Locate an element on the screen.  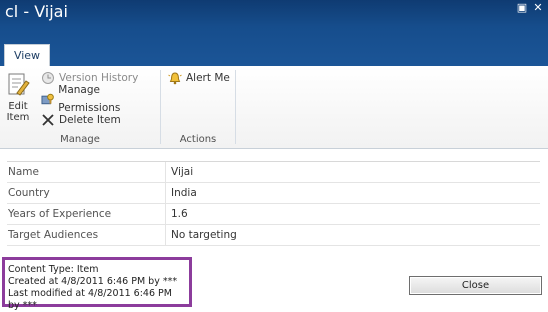
manage-permissions-button: Manage Permissions is located at coordinates (100, 99).